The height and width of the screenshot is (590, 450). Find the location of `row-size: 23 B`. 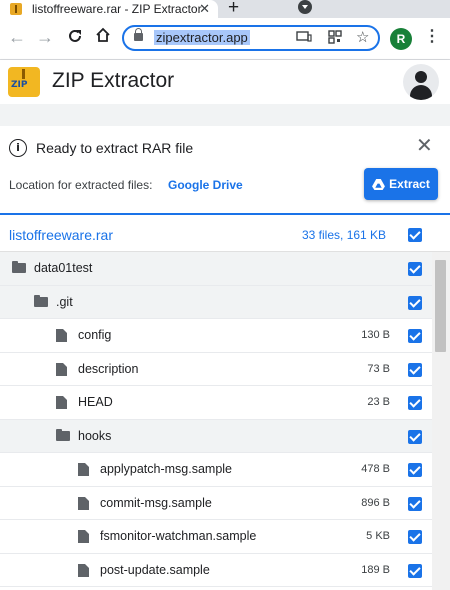

row-size: 23 B is located at coordinates (378, 402).